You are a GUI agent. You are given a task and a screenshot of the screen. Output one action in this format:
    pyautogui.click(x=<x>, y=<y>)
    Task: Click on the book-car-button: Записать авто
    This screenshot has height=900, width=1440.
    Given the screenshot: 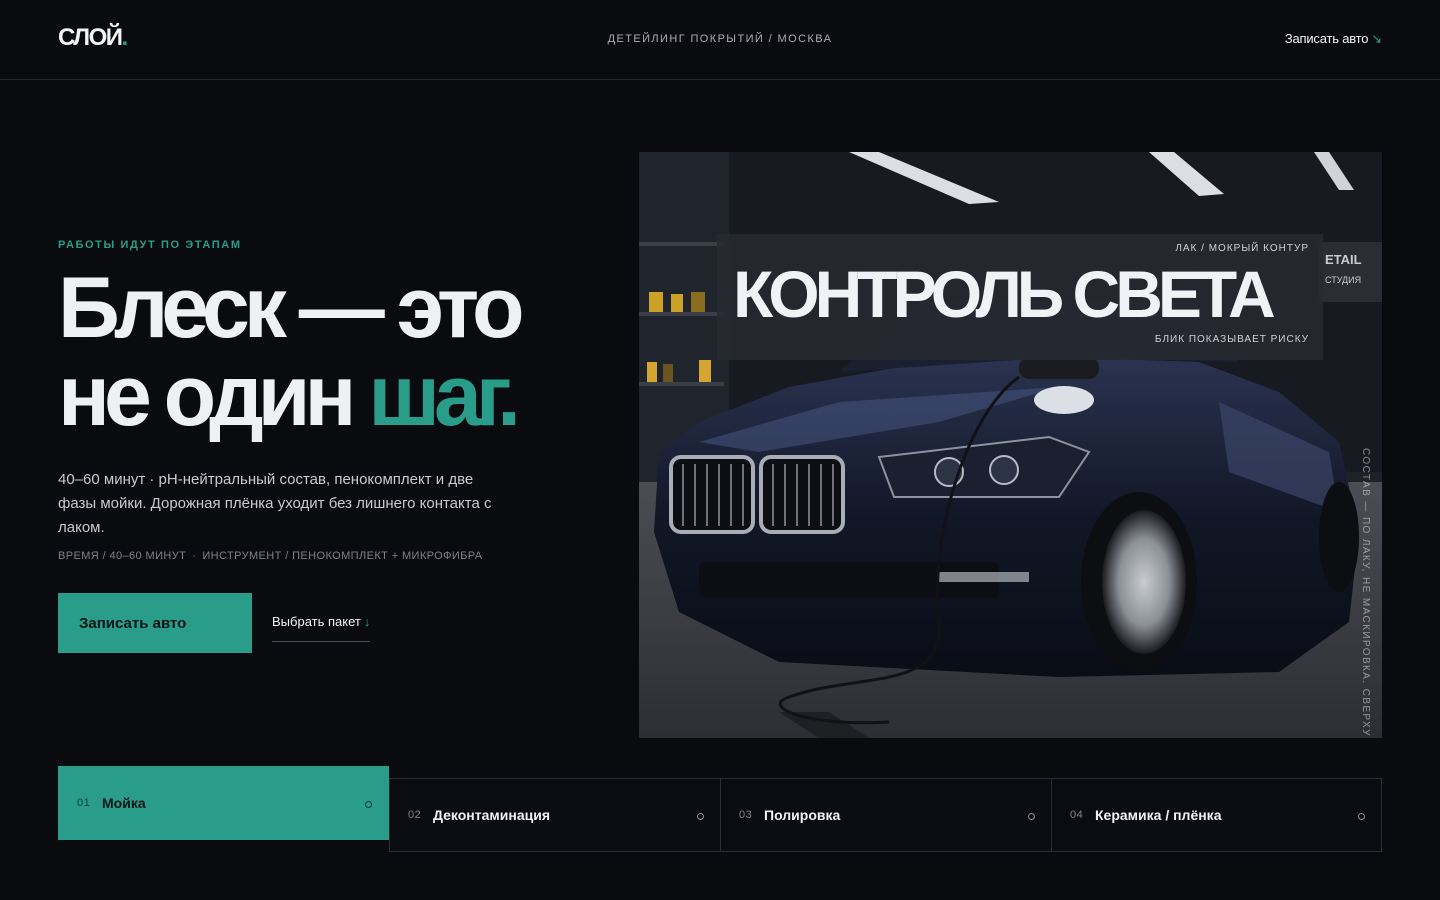 What is the action you would take?
    pyautogui.click(x=155, y=623)
    